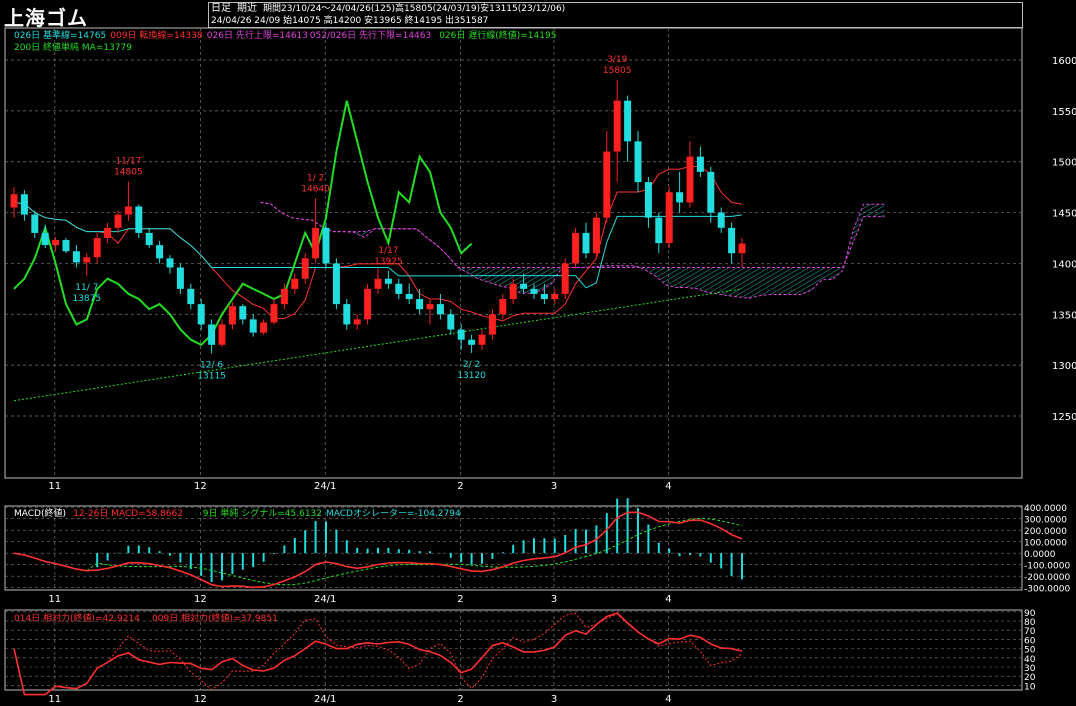 Image resolution: width=1076 pixels, height=706 pixels. What do you see at coordinates (86, 288) in the screenshot?
I see `annotation-date: 11/ 7` at bounding box center [86, 288].